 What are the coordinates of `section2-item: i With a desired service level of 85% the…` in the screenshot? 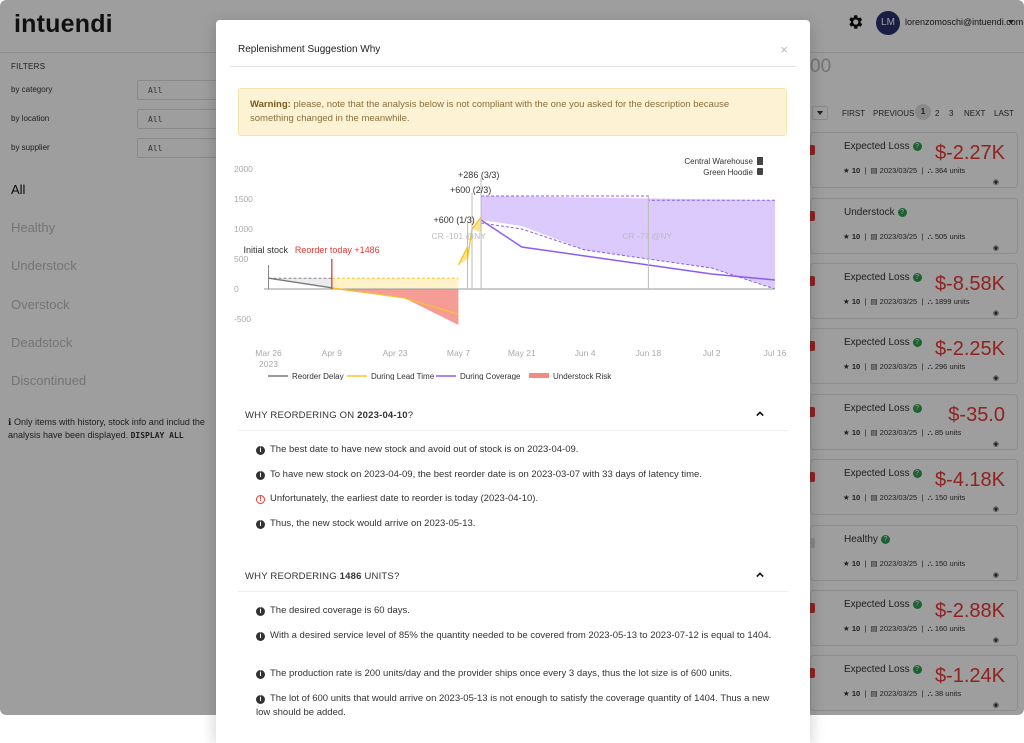 It's located at (516, 636).